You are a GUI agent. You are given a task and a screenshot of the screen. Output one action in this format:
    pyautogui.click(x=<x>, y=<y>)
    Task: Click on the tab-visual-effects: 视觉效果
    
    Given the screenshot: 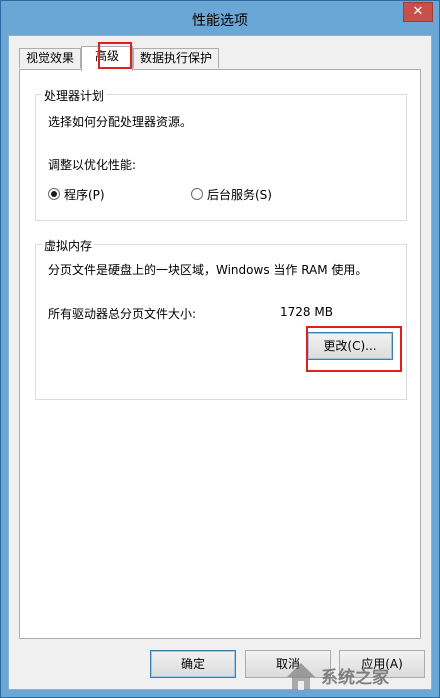 What is the action you would take?
    pyautogui.click(x=50, y=58)
    